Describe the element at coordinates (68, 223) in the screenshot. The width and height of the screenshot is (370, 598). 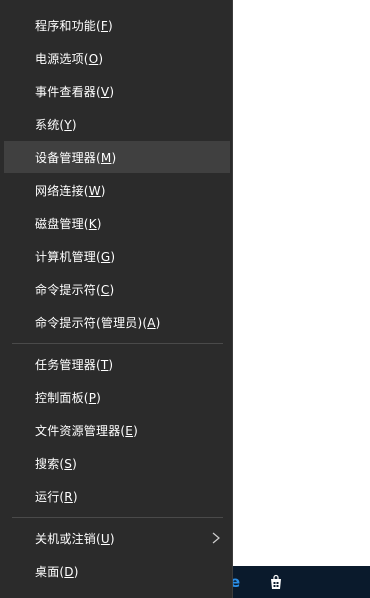
I see `menu-item-label: 磁盘管理(K)` at that location.